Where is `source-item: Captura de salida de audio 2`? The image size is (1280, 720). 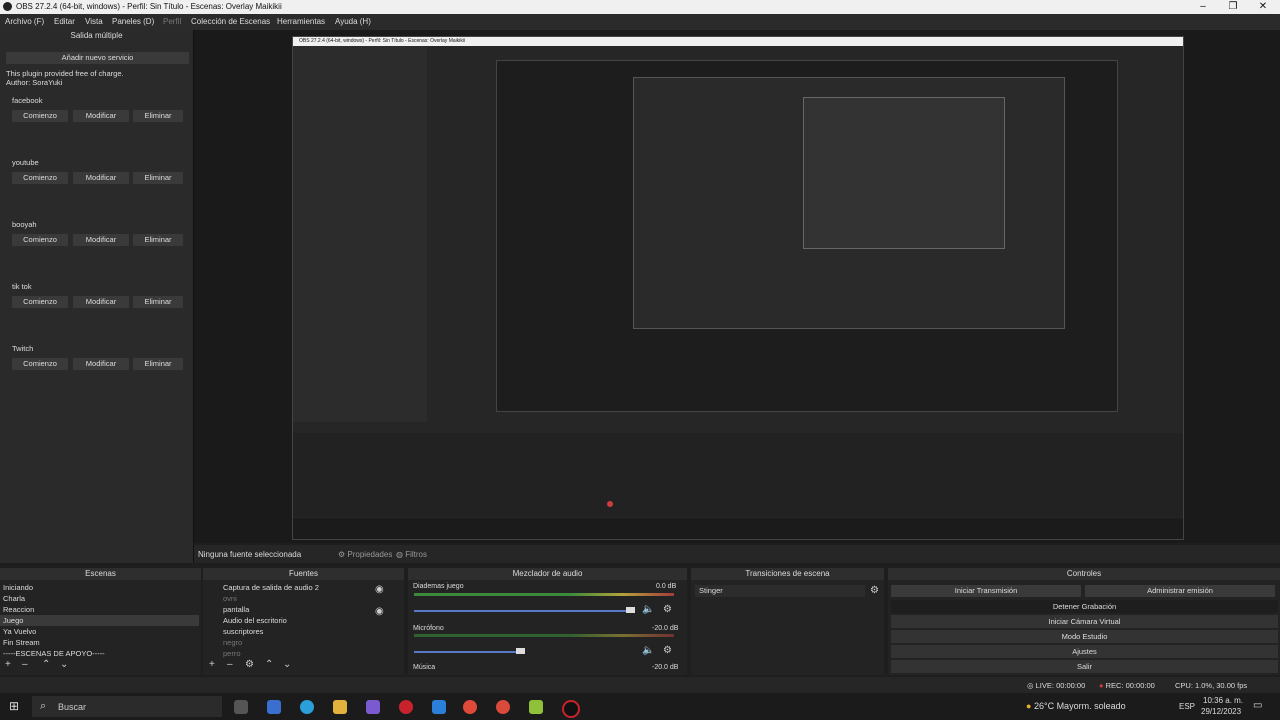
source-item: Captura de salida de audio 2 is located at coordinates (311, 587).